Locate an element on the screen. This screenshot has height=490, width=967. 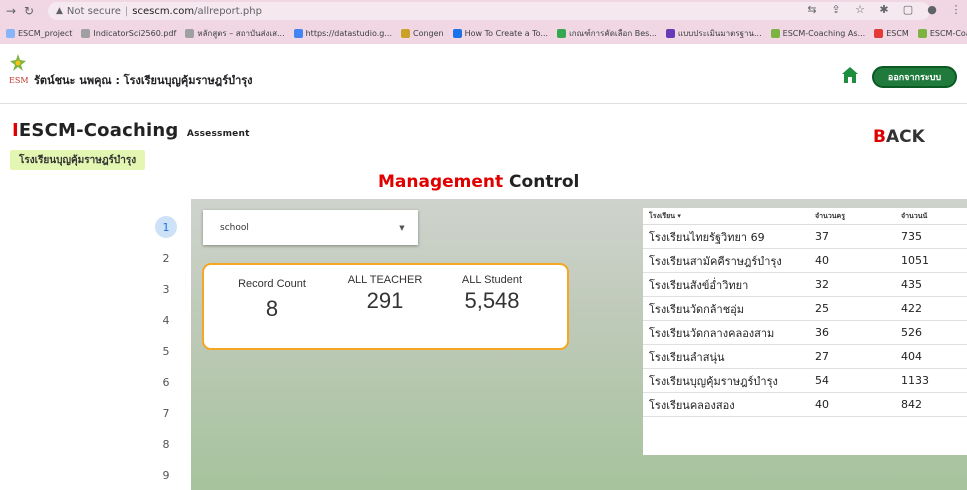
brand-subtitle: Assessment is located at coordinates (218, 134).